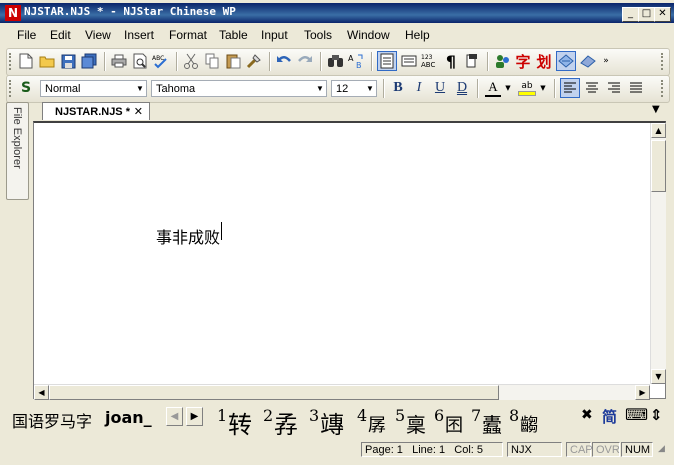  Describe the element at coordinates (642, 392) in the screenshot. I see `scroll-right-icon: ▶` at that location.